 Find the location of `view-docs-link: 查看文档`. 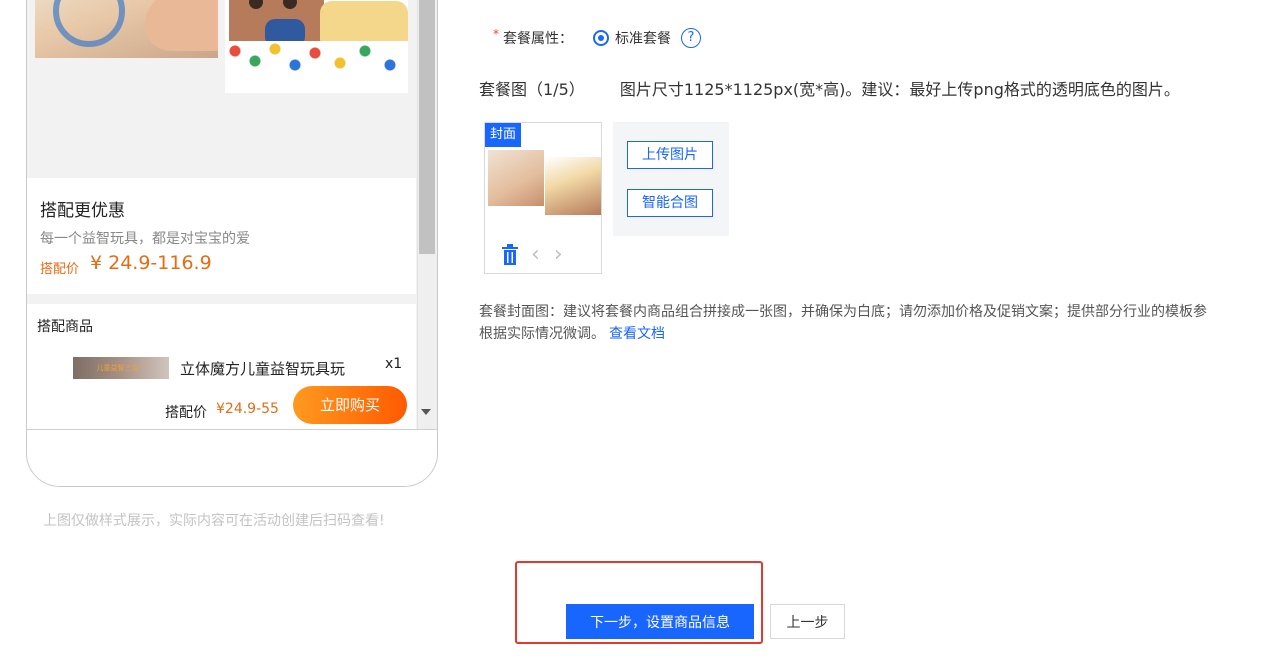

view-docs-link: 查看文档 is located at coordinates (637, 334).